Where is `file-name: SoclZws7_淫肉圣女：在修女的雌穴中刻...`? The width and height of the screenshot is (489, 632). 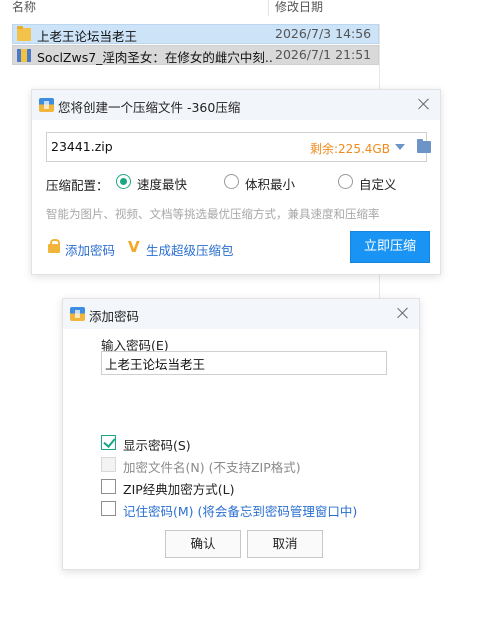 file-name: SoclZws7_淫肉圣女：在修女的雌穴中刻... is located at coordinates (154, 57).